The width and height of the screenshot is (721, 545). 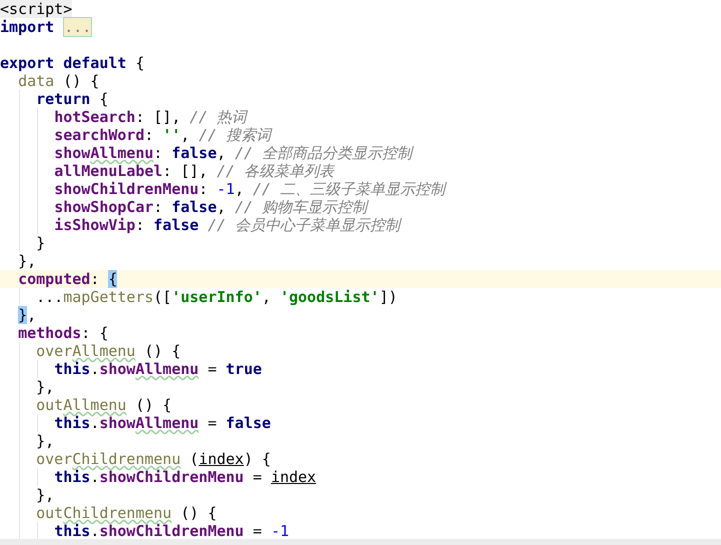 What do you see at coordinates (360, 369) in the screenshot?
I see `code-line: this.showAllmenu = true` at bounding box center [360, 369].